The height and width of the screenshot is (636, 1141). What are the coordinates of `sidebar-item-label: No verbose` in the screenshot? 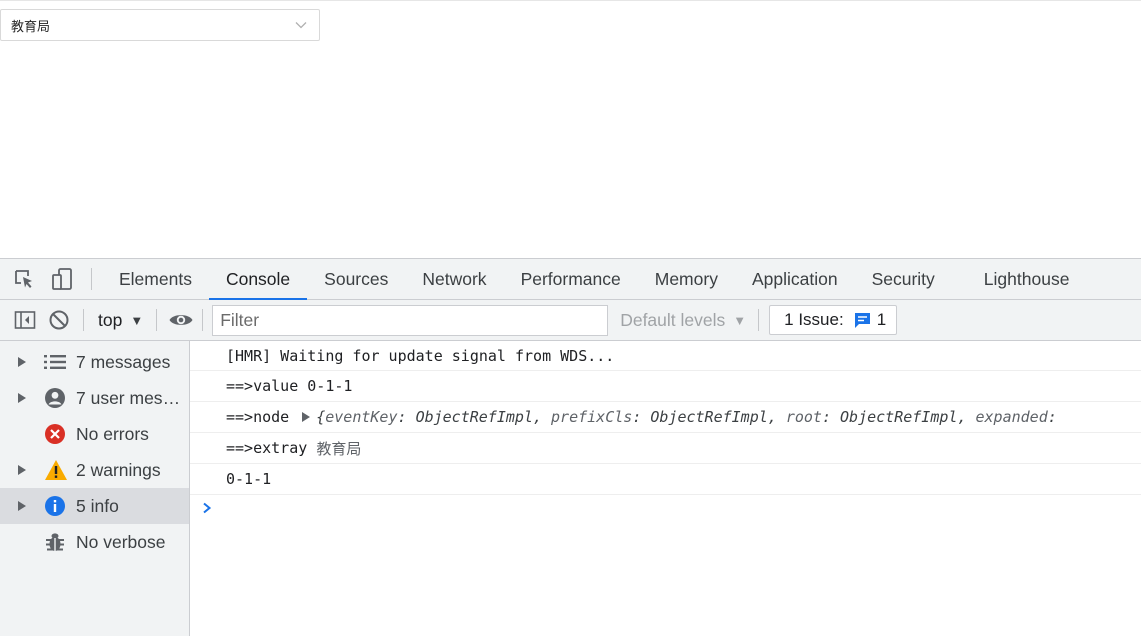 It's located at (121, 541).